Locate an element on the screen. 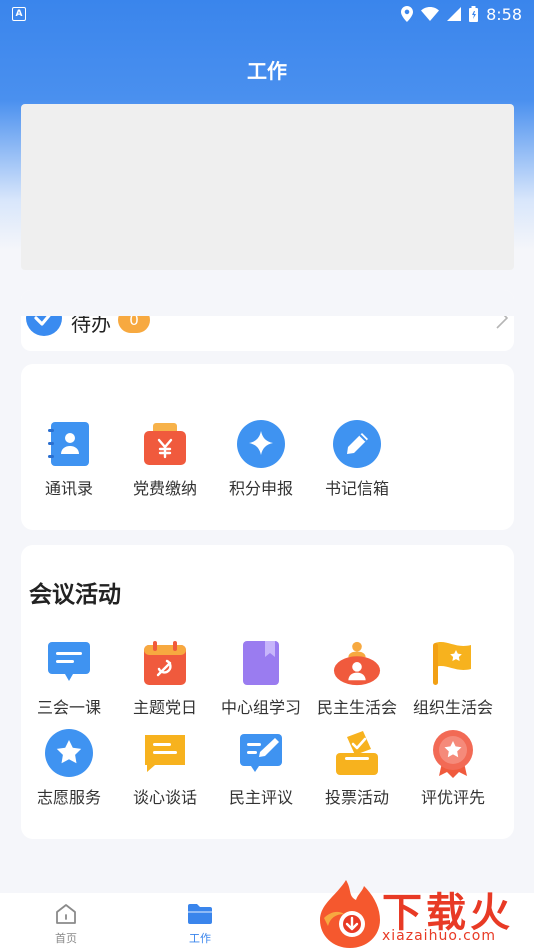 The width and height of the screenshot is (534, 950). folder-icon is located at coordinates (200, 914).